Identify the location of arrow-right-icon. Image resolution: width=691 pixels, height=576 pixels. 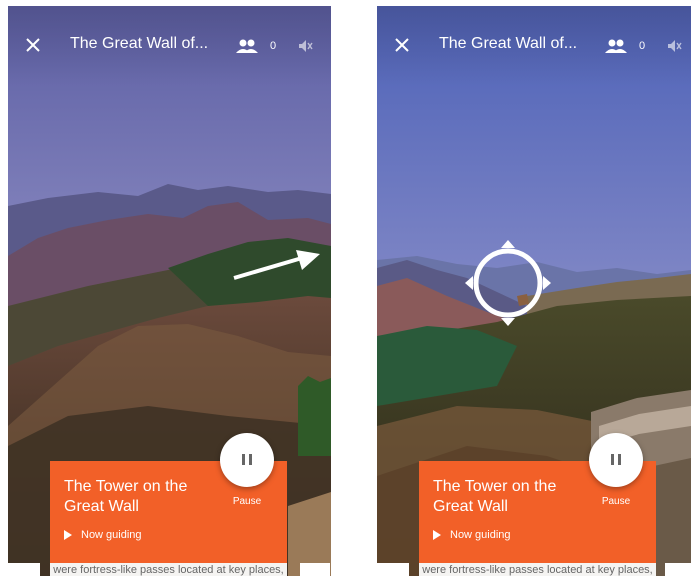
(276, 265).